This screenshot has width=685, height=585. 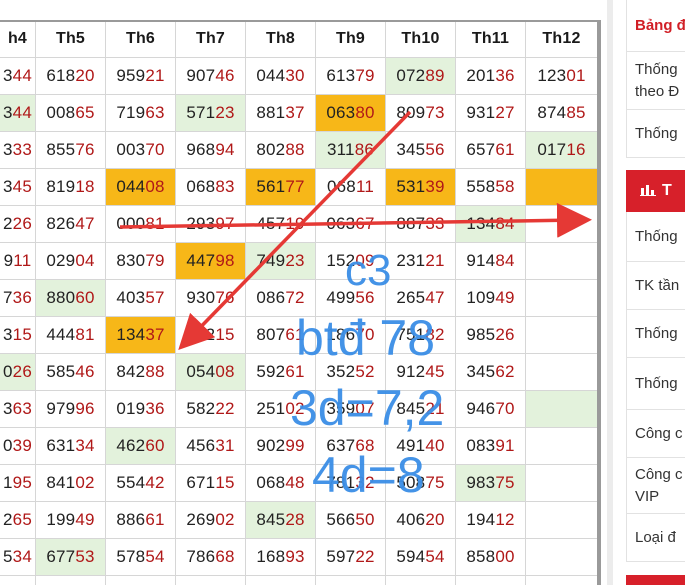 What do you see at coordinates (18, 76) in the screenshot?
I see `table-cell: 3 44` at bounding box center [18, 76].